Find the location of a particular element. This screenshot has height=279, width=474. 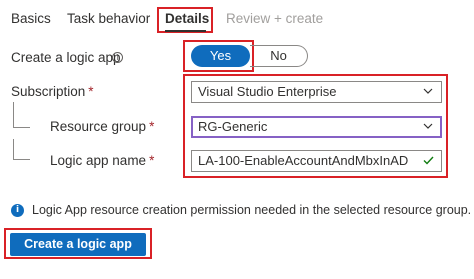

logic-app-name-label: Logic app name * is located at coordinates (102, 160).